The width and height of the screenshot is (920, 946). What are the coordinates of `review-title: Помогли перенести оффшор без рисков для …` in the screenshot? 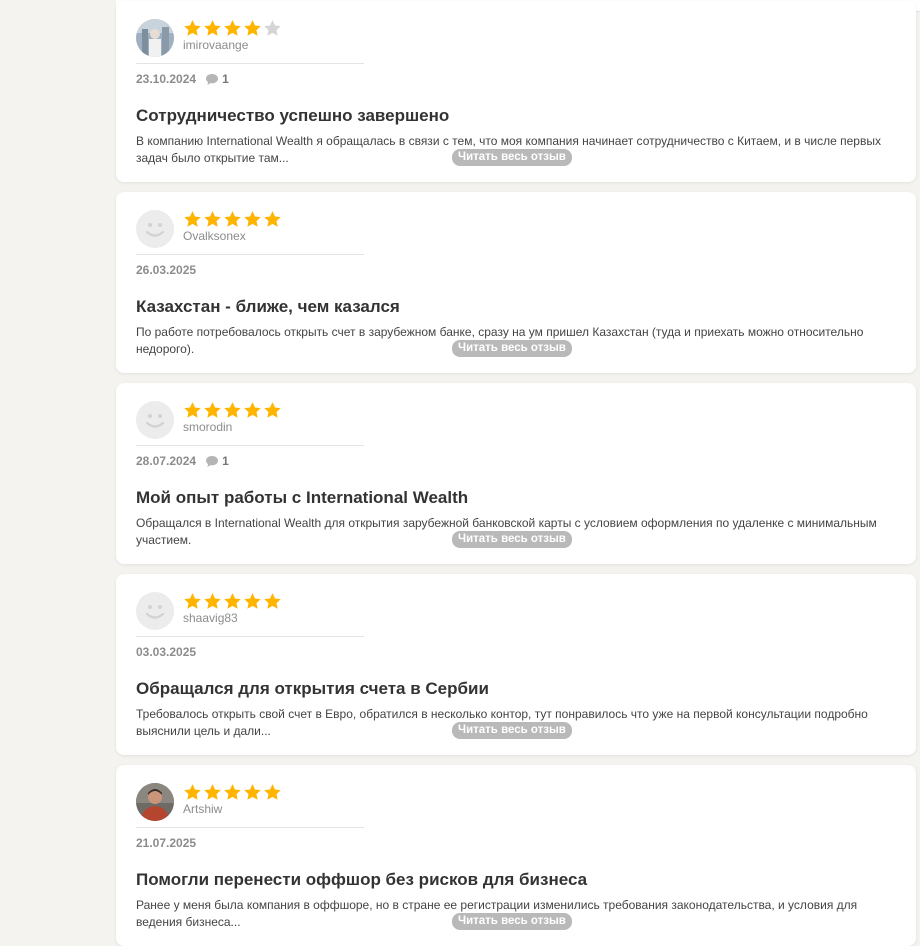 It's located at (361, 880).